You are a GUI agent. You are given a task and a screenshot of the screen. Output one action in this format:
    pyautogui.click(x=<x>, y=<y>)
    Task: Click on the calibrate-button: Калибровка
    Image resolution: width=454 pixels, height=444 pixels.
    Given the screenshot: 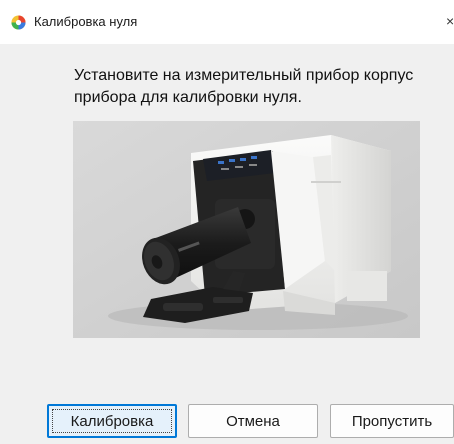 What is the action you would take?
    pyautogui.click(x=112, y=421)
    